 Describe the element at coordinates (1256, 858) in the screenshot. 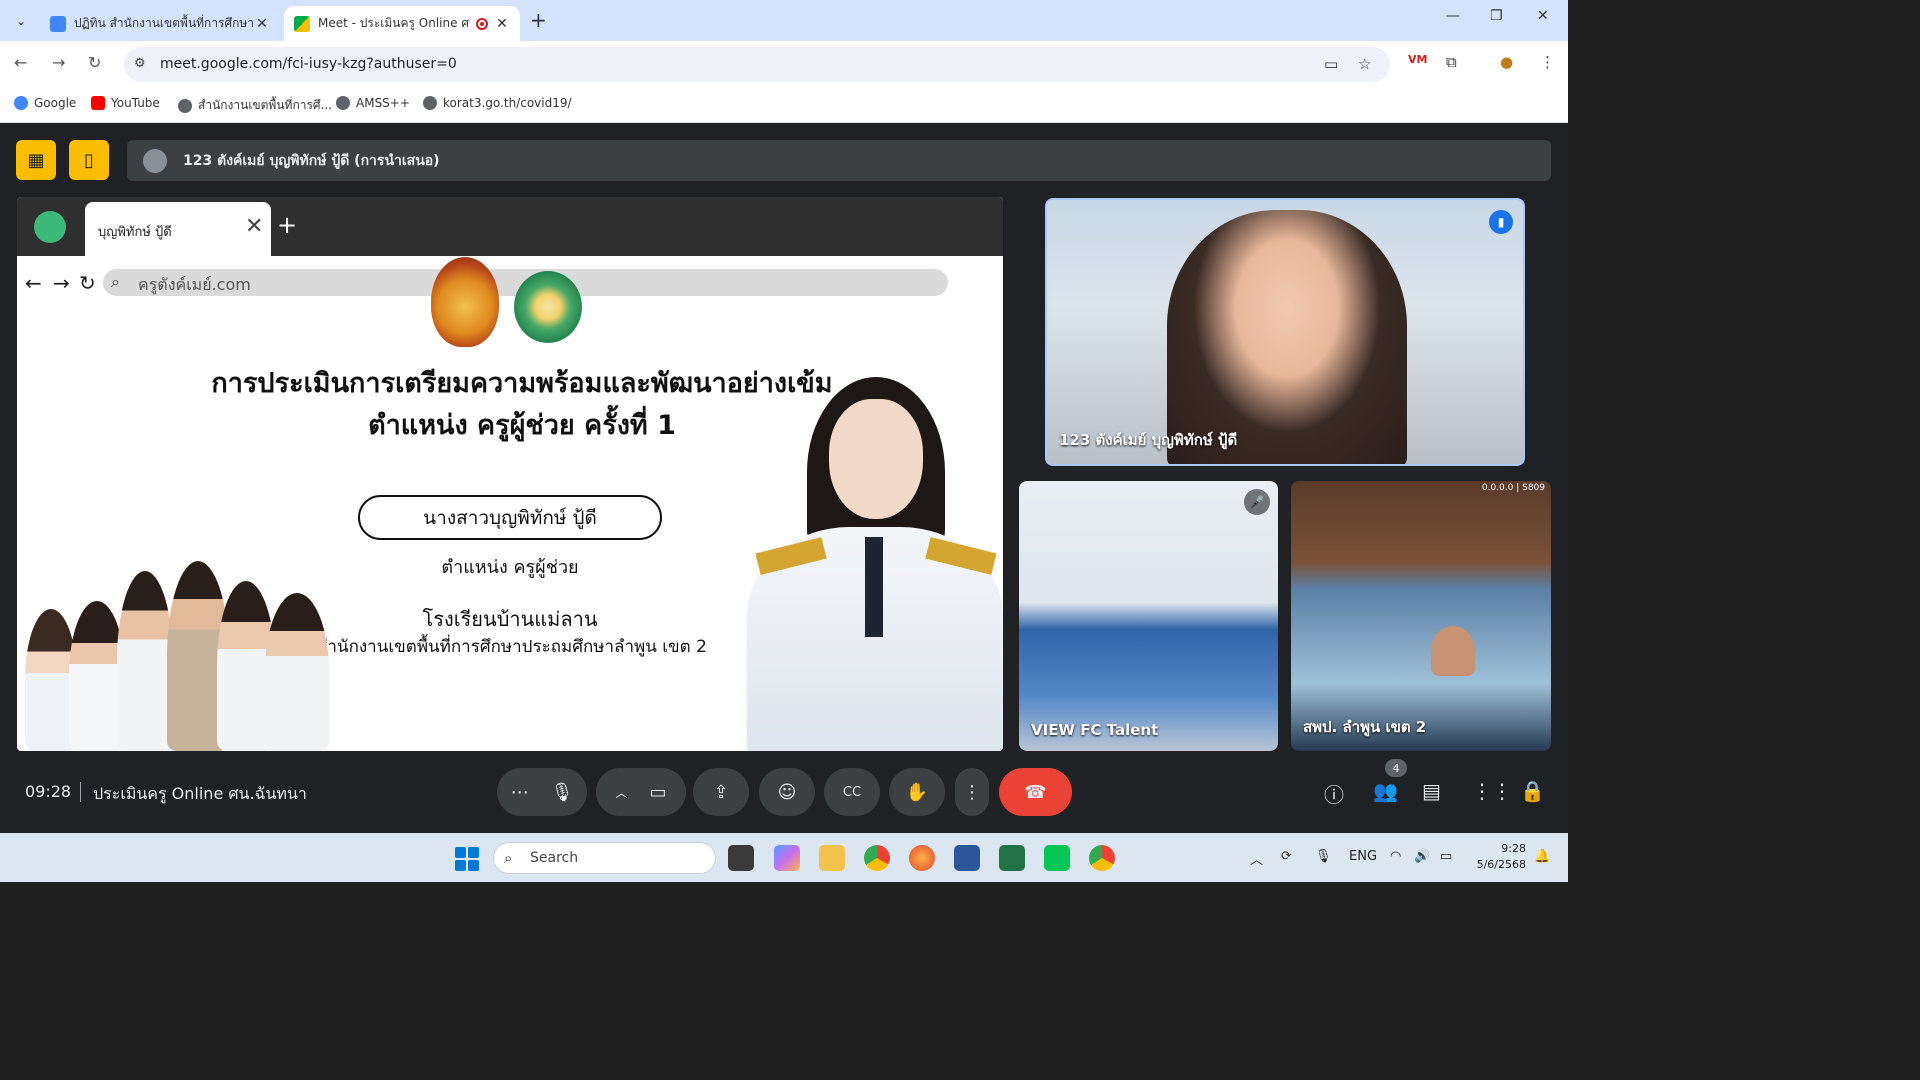

I see `tray-chevron-icon: ︿` at that location.